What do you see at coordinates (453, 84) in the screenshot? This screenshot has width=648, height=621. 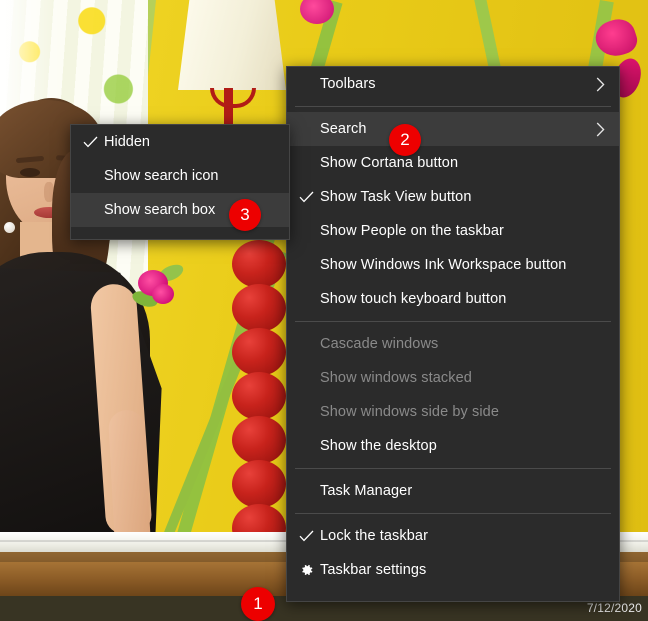 I see `menu-item-toolbars: Toolbars` at bounding box center [453, 84].